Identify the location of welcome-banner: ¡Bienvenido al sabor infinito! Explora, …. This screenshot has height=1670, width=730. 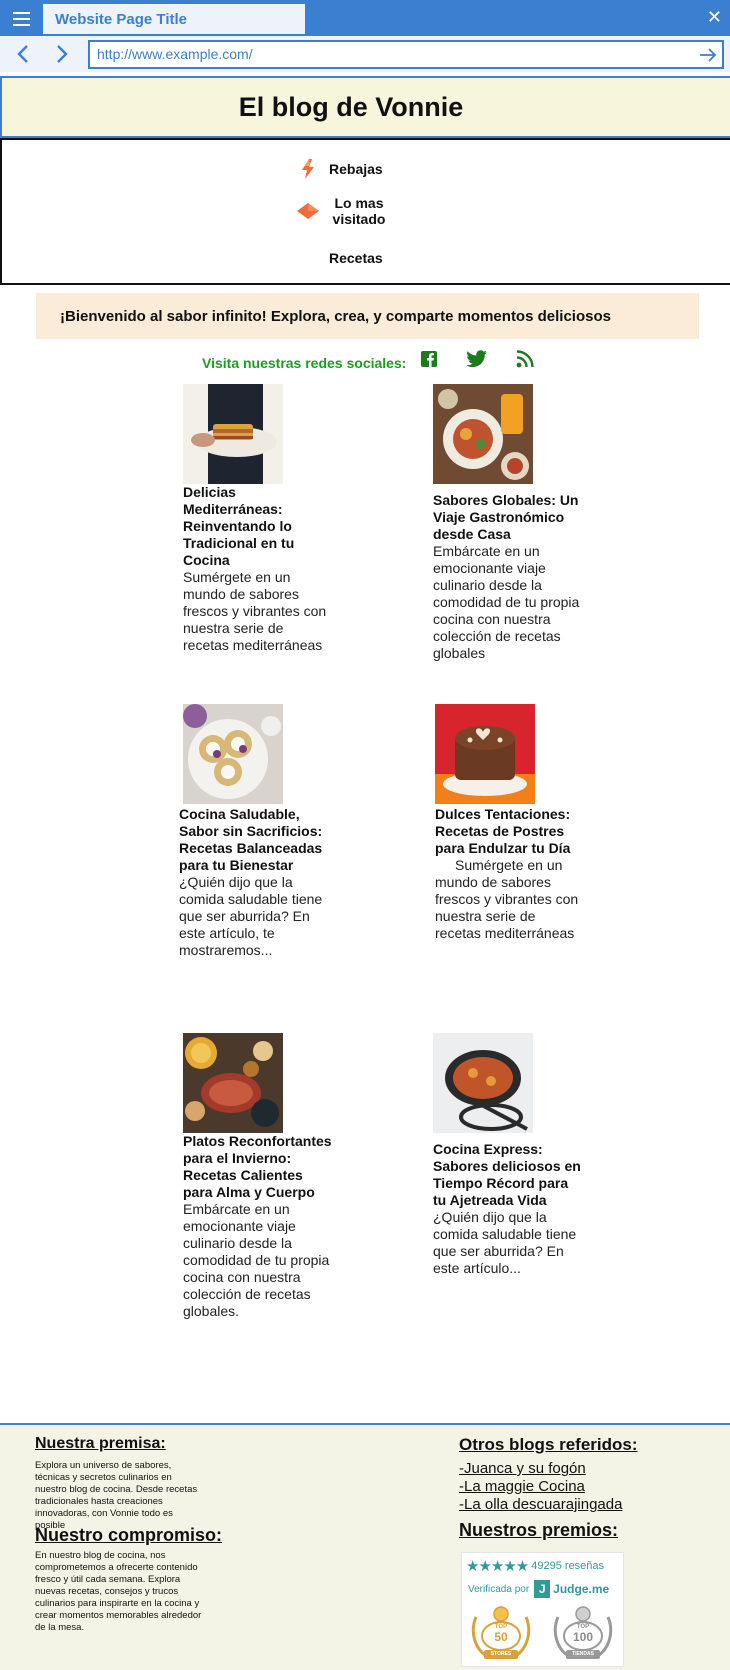
(367, 316).